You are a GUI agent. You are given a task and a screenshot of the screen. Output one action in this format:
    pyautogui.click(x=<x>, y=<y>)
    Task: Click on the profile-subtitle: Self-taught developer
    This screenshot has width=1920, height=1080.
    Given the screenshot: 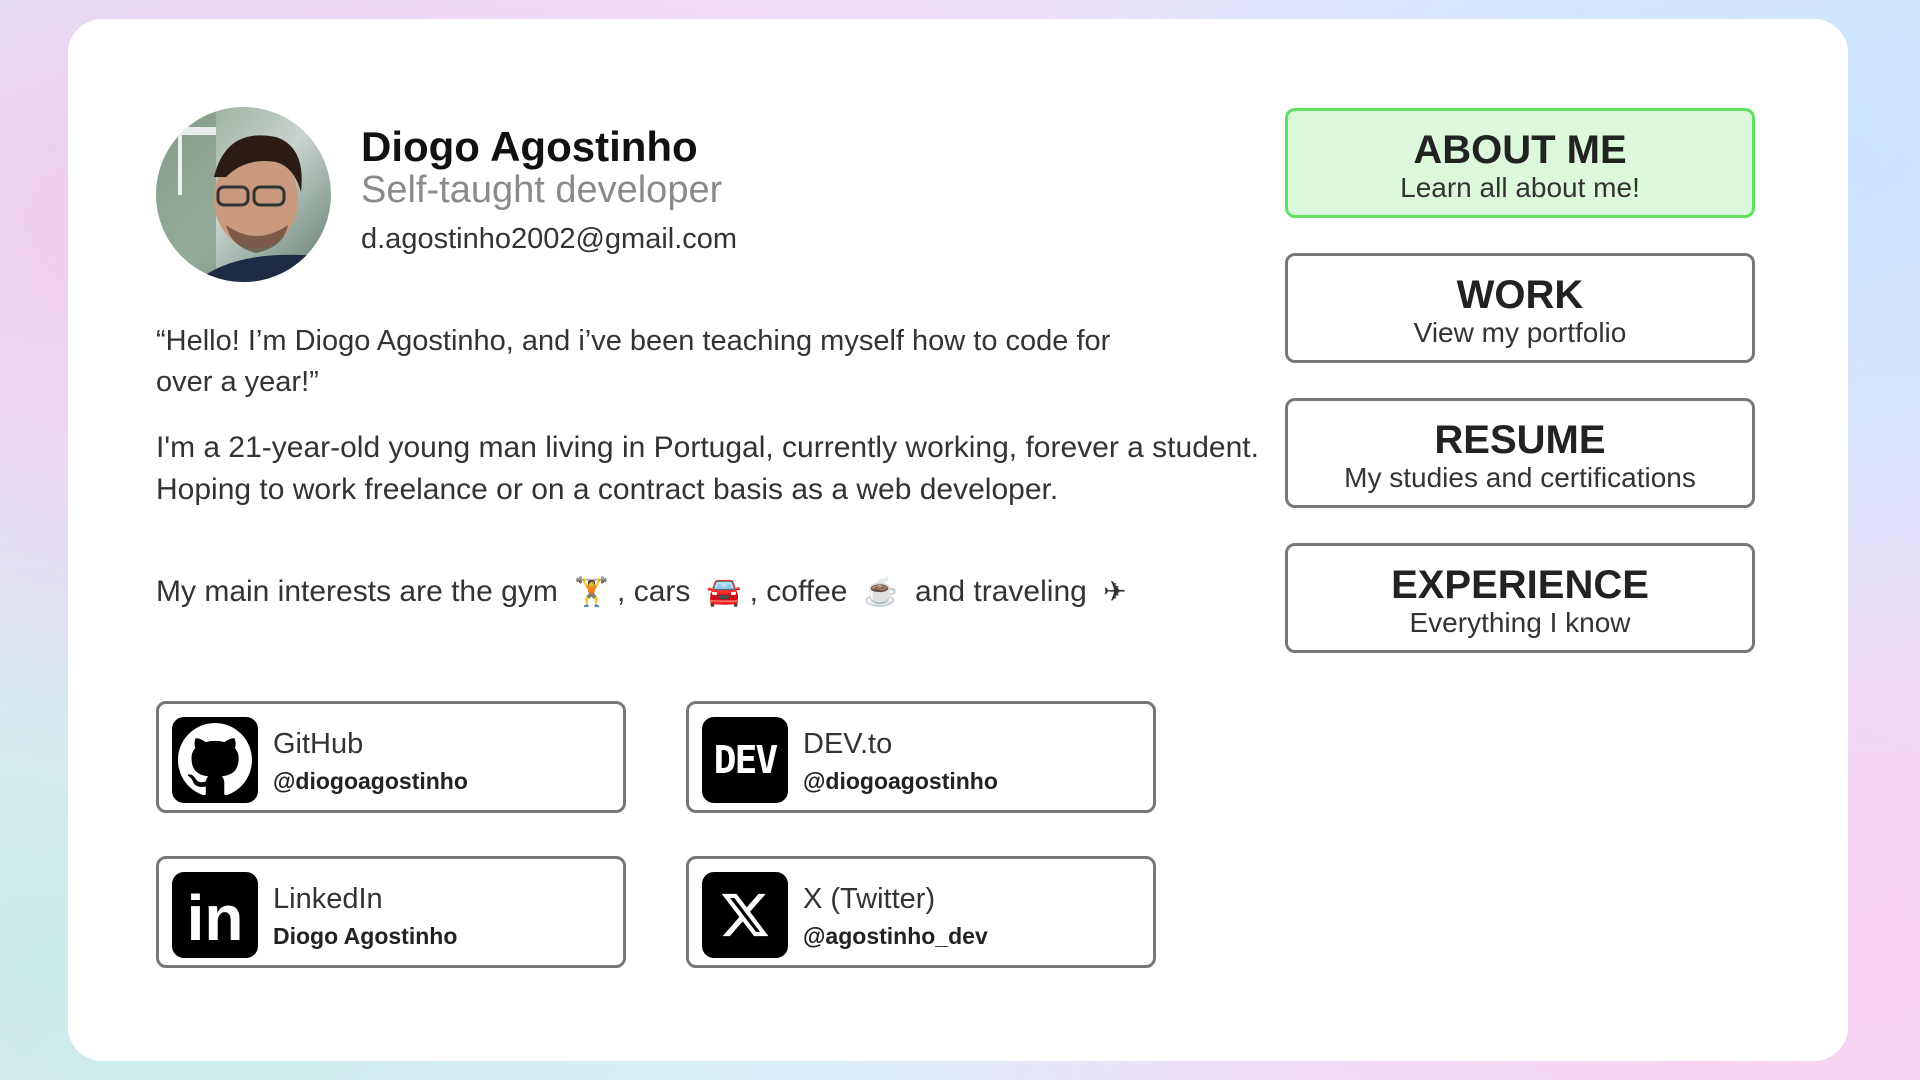 What is the action you would take?
    pyautogui.click(x=542, y=190)
    